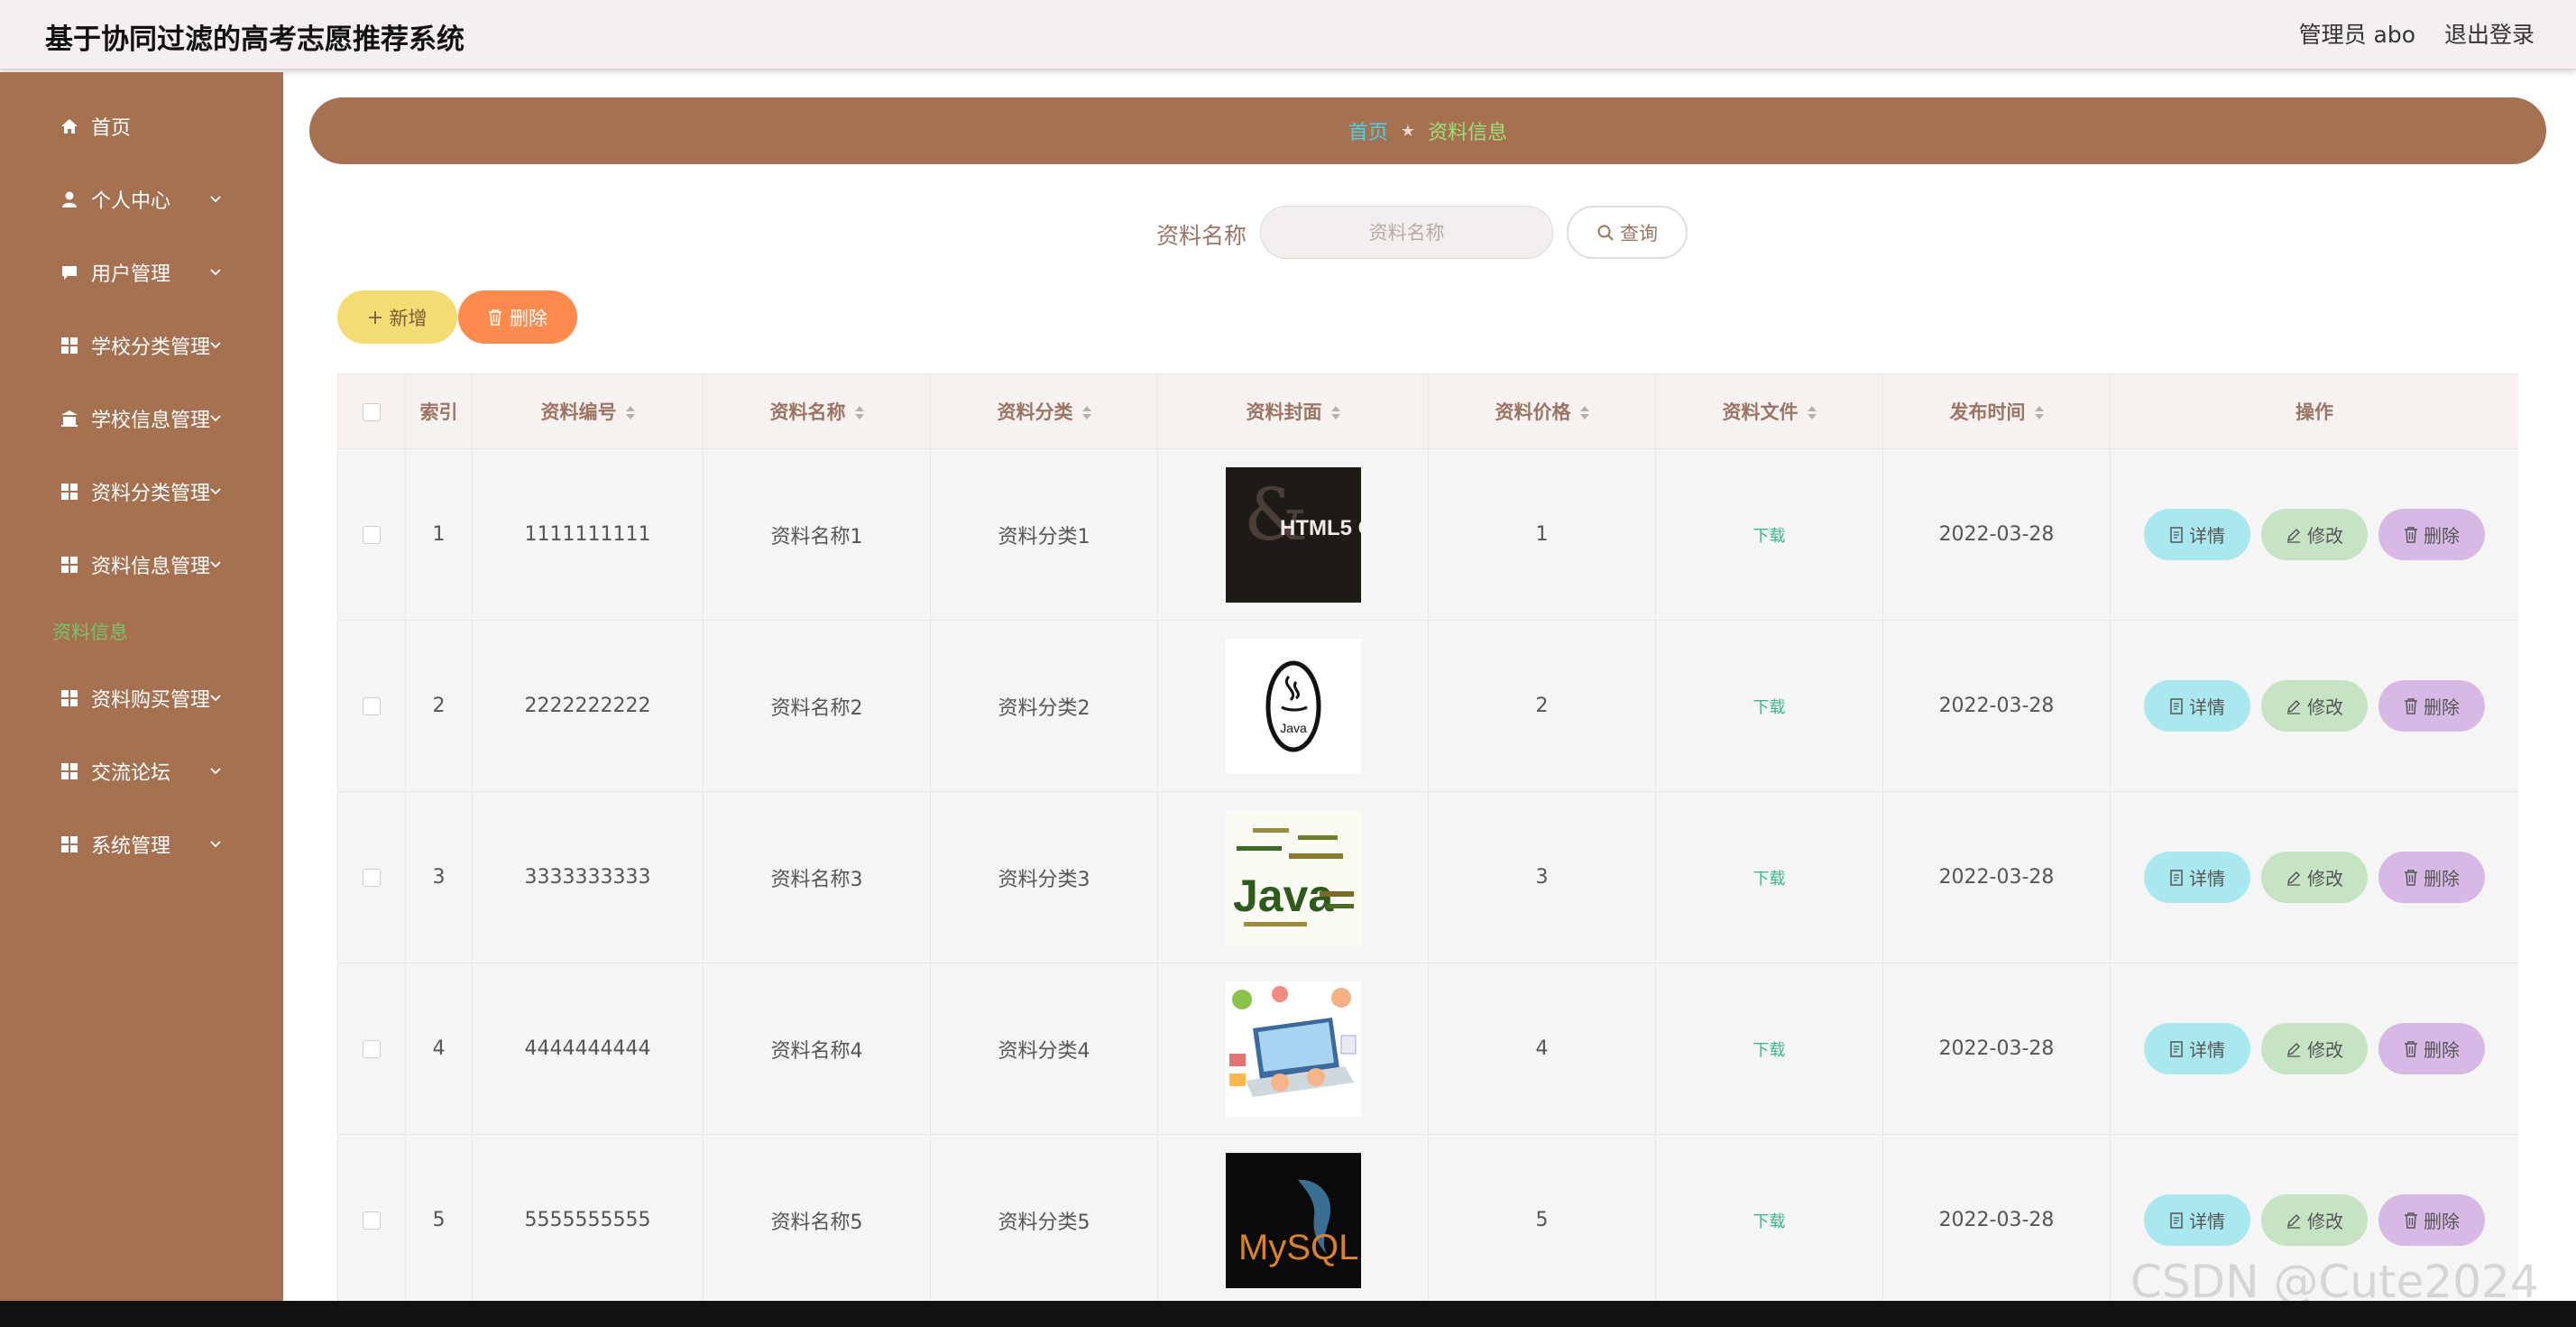  What do you see at coordinates (141, 199) in the screenshot?
I see `sidebar-item-personal: 个人中心` at bounding box center [141, 199].